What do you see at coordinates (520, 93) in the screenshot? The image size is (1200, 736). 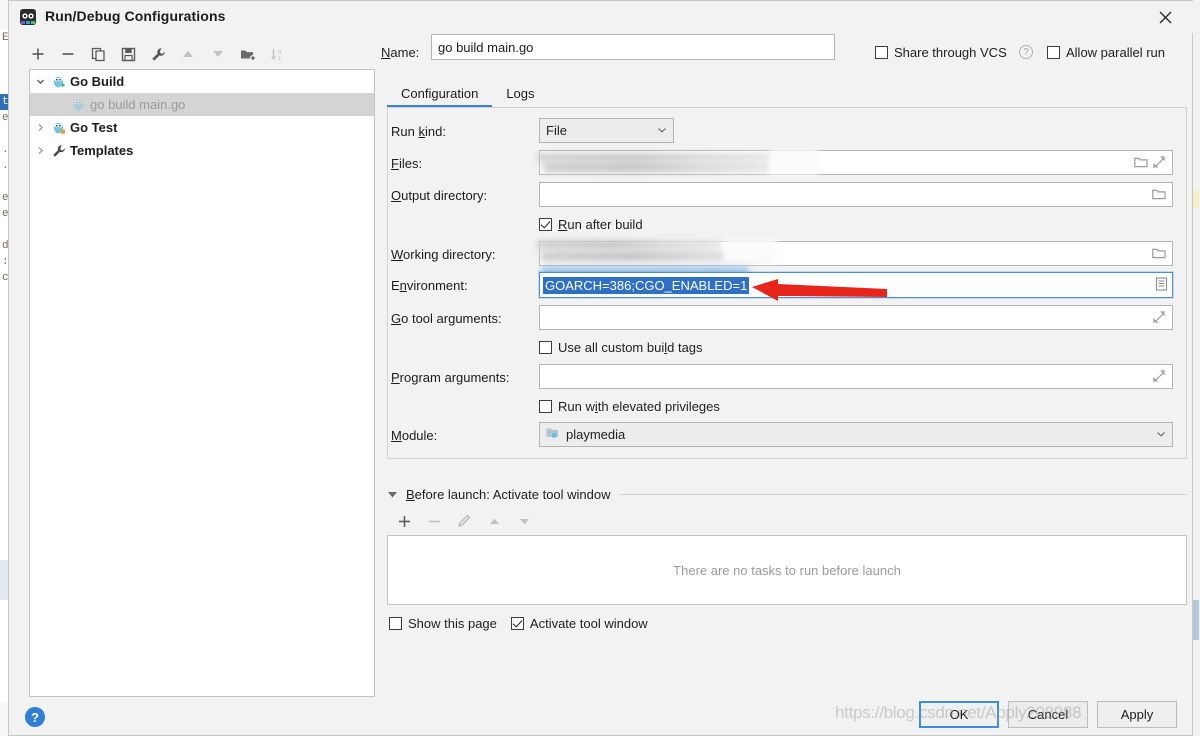 I see `tab-logs: Logs` at bounding box center [520, 93].